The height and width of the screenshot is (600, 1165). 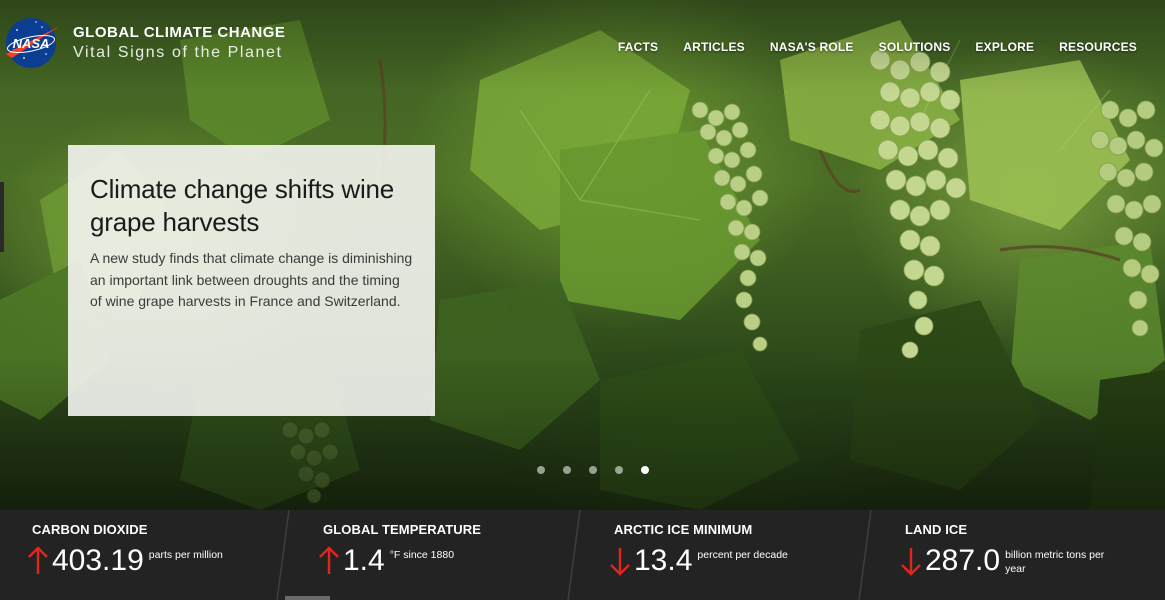 I want to click on nasa-logo-text: NASA, so click(x=31, y=43).